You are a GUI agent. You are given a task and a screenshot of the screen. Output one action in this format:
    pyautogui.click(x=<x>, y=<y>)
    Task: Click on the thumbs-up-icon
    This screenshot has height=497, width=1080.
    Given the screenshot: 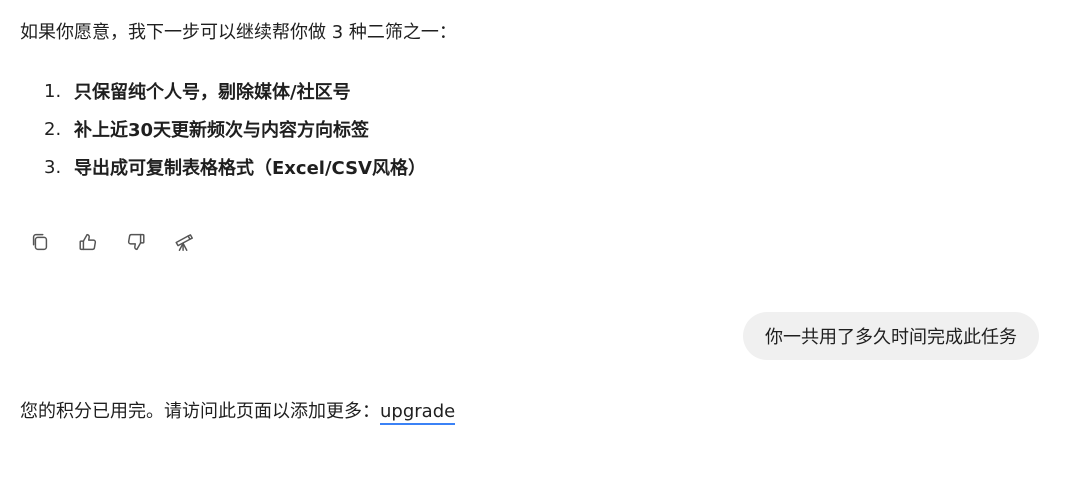 What is the action you would take?
    pyautogui.click(x=88, y=242)
    